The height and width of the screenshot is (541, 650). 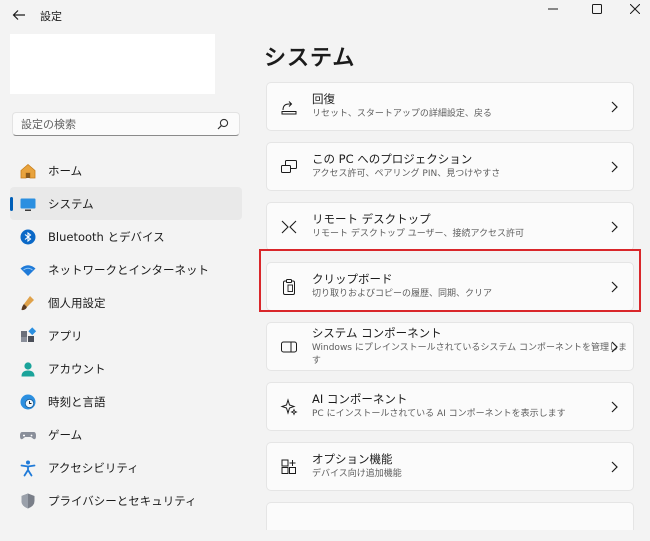 What do you see at coordinates (418, 234) in the screenshot?
I see `card-description: リモート デスクトップ ユーザー、接続アクセス許可` at bounding box center [418, 234].